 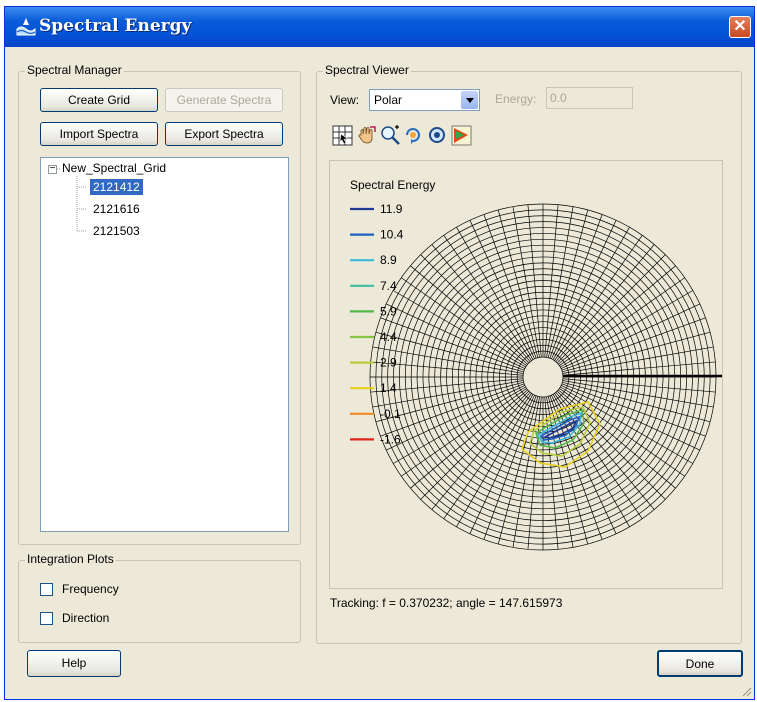 What do you see at coordinates (46, 589) in the screenshot?
I see `frequency-checkbox` at bounding box center [46, 589].